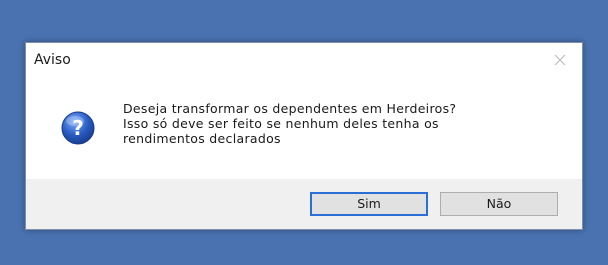 The width and height of the screenshot is (608, 265). What do you see at coordinates (369, 204) in the screenshot?
I see `yes-button: Sim` at bounding box center [369, 204].